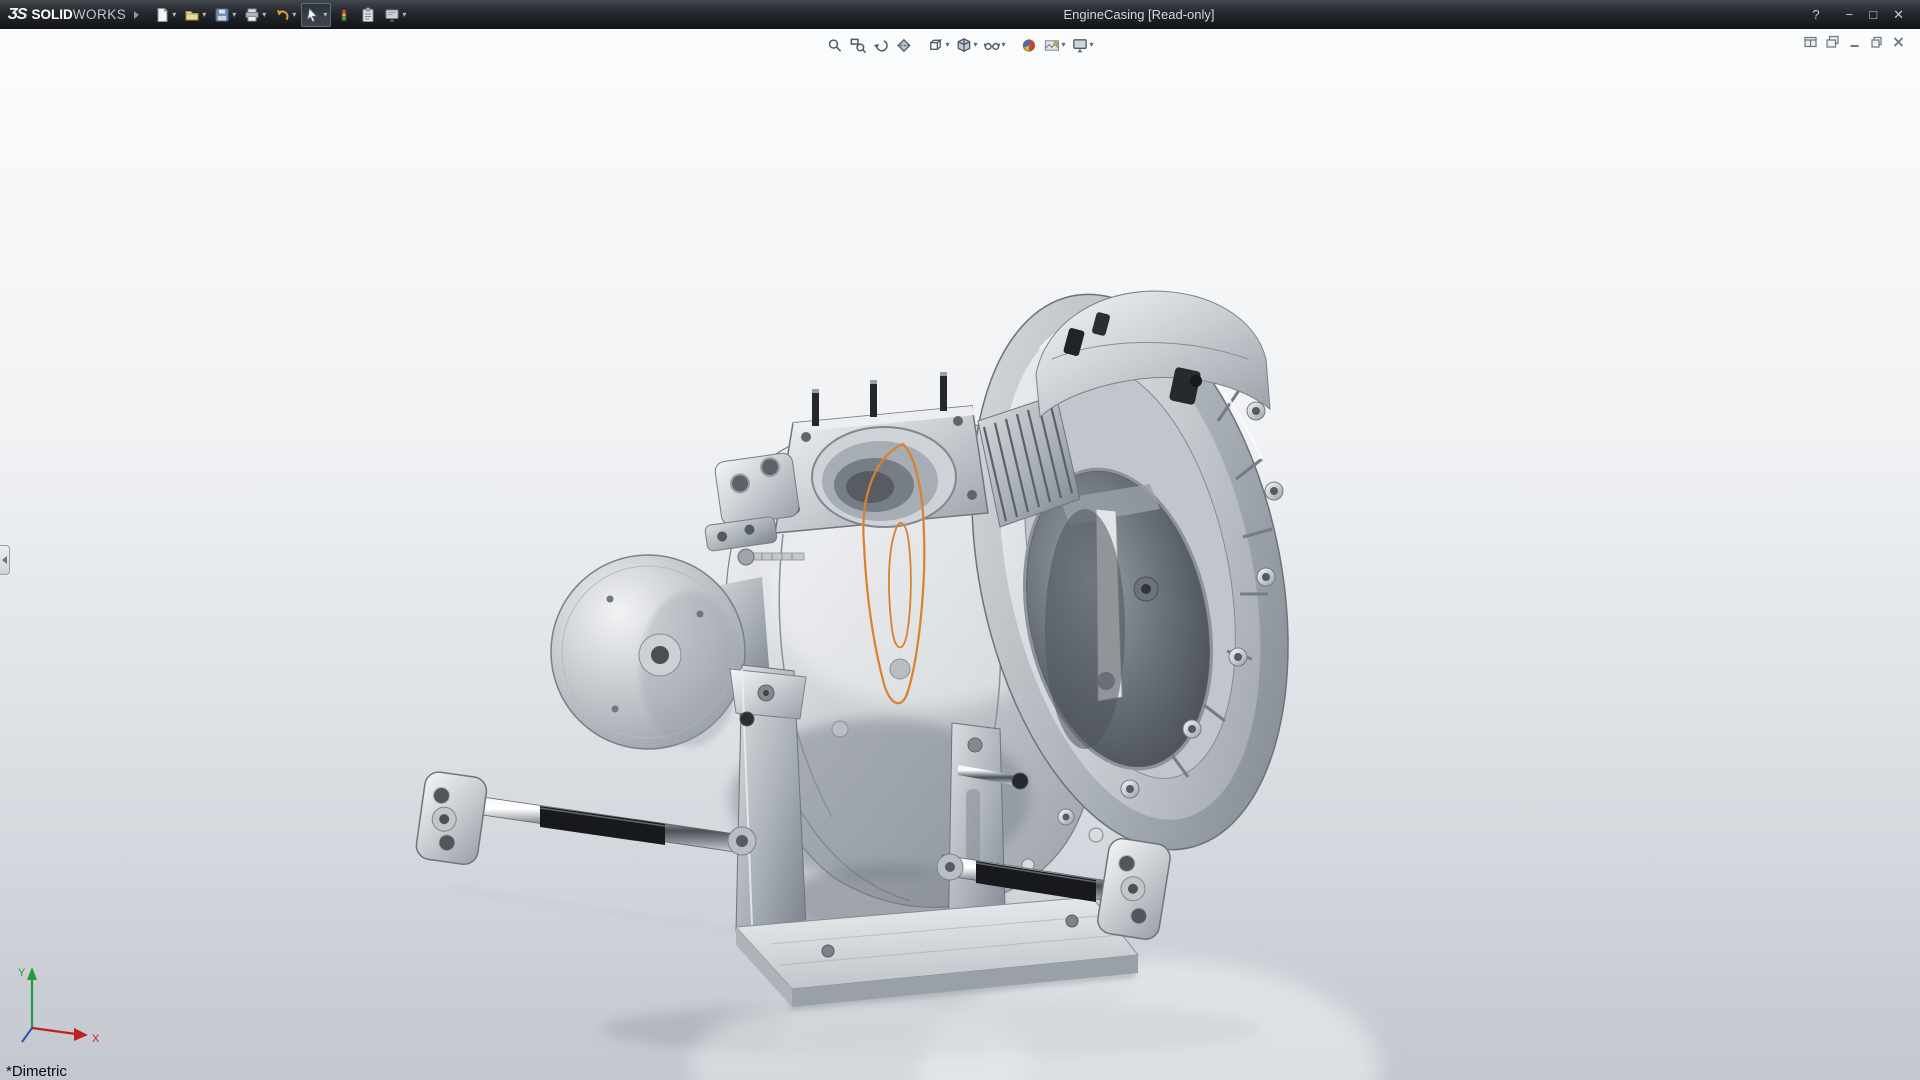  I want to click on hide-show-items-icon, so click(992, 46).